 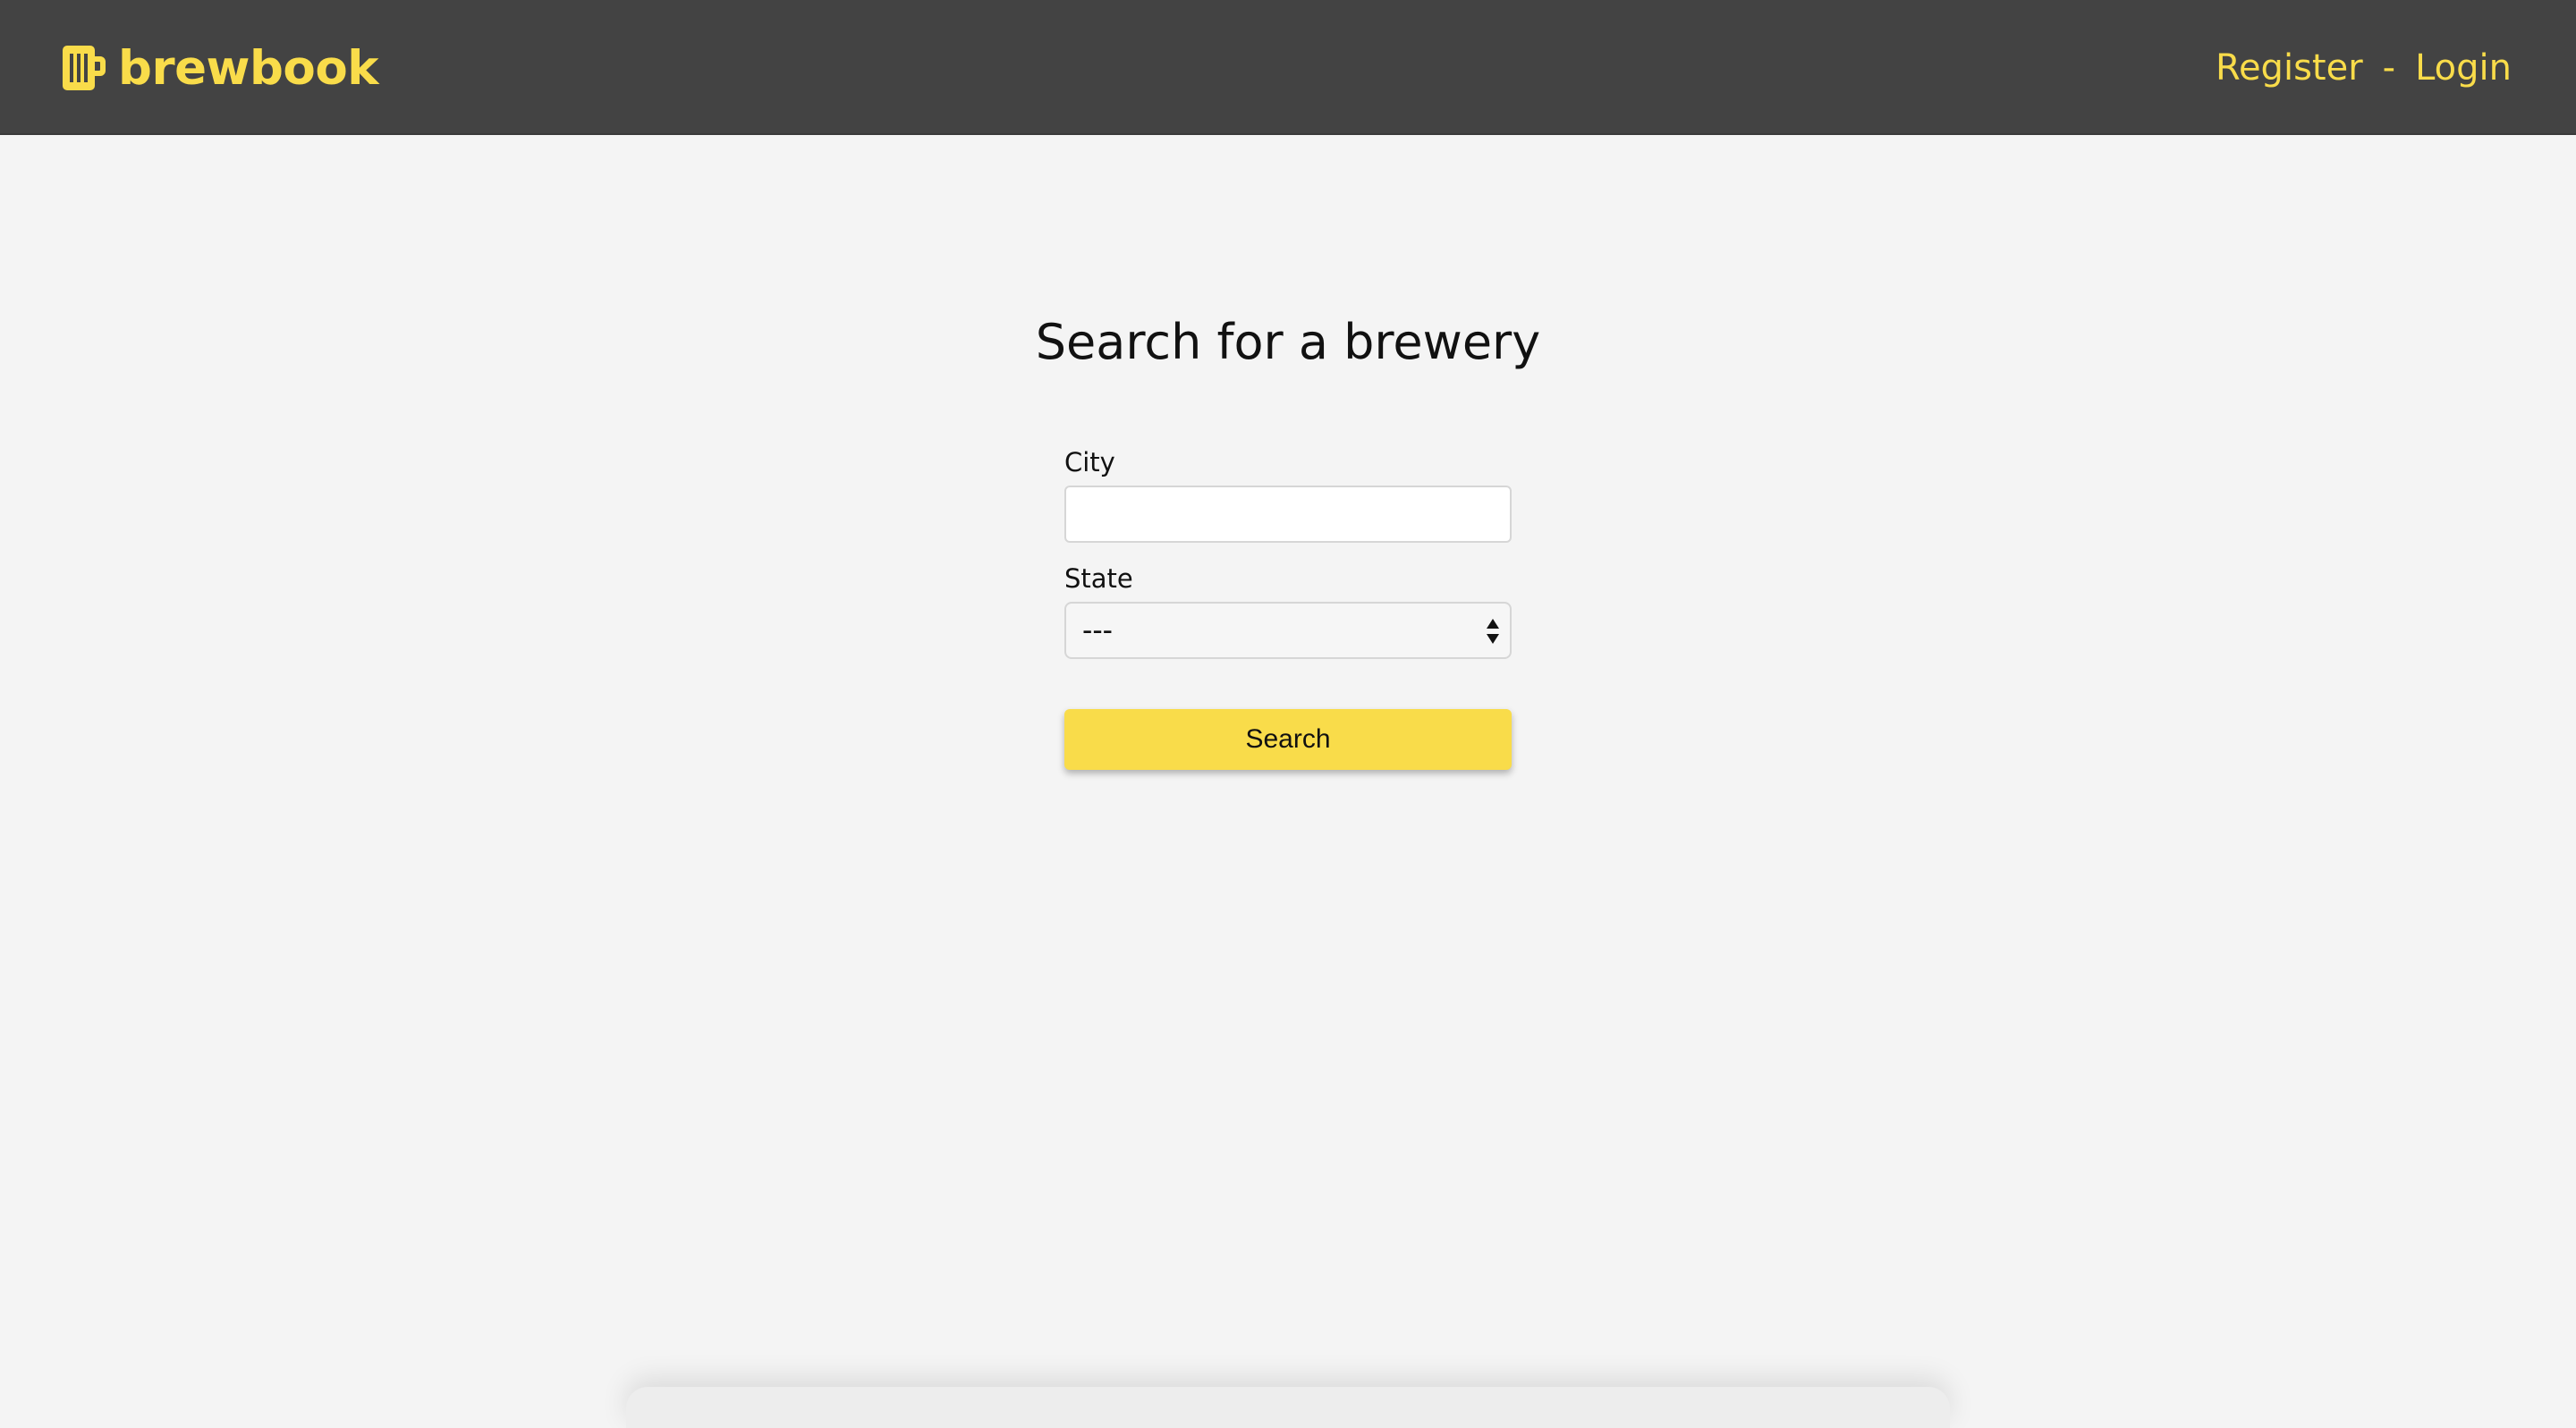 I want to click on state-label: State, so click(x=1098, y=578).